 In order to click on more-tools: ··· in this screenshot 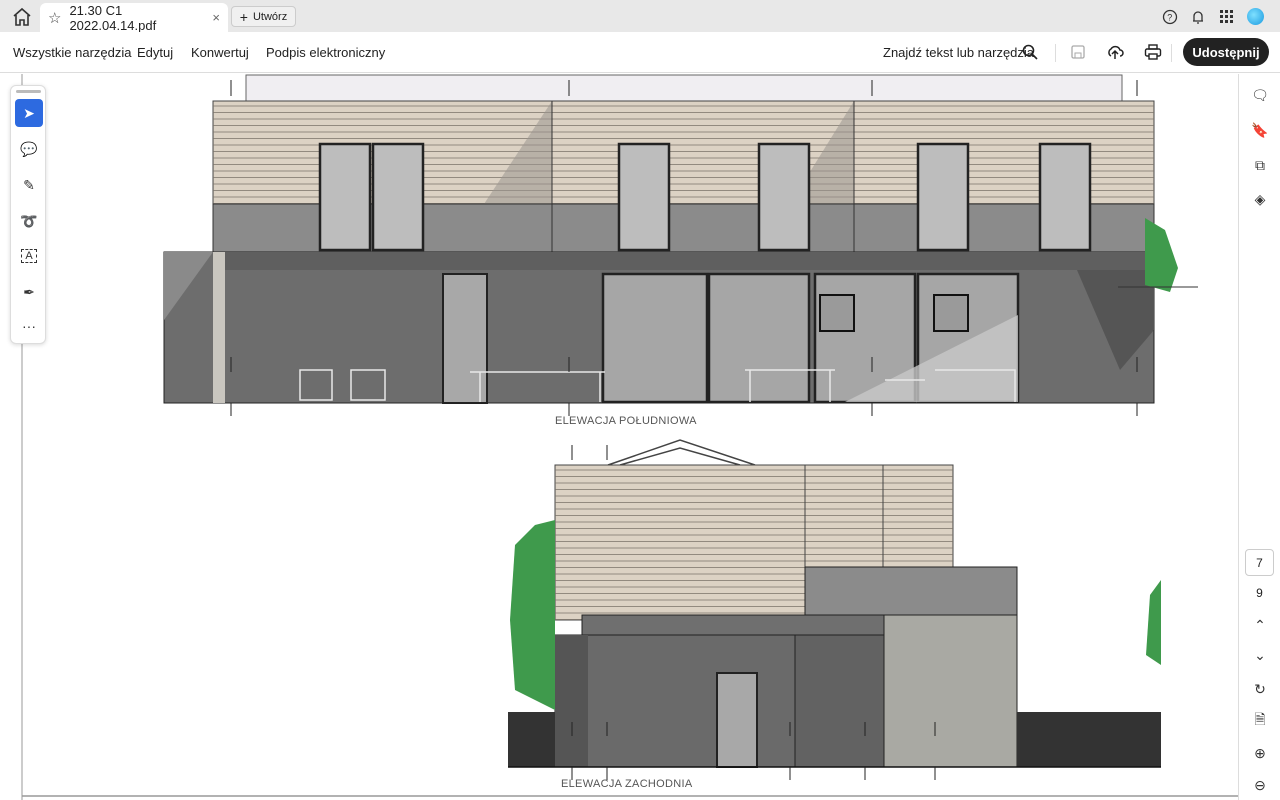, I will do `click(29, 326)`.